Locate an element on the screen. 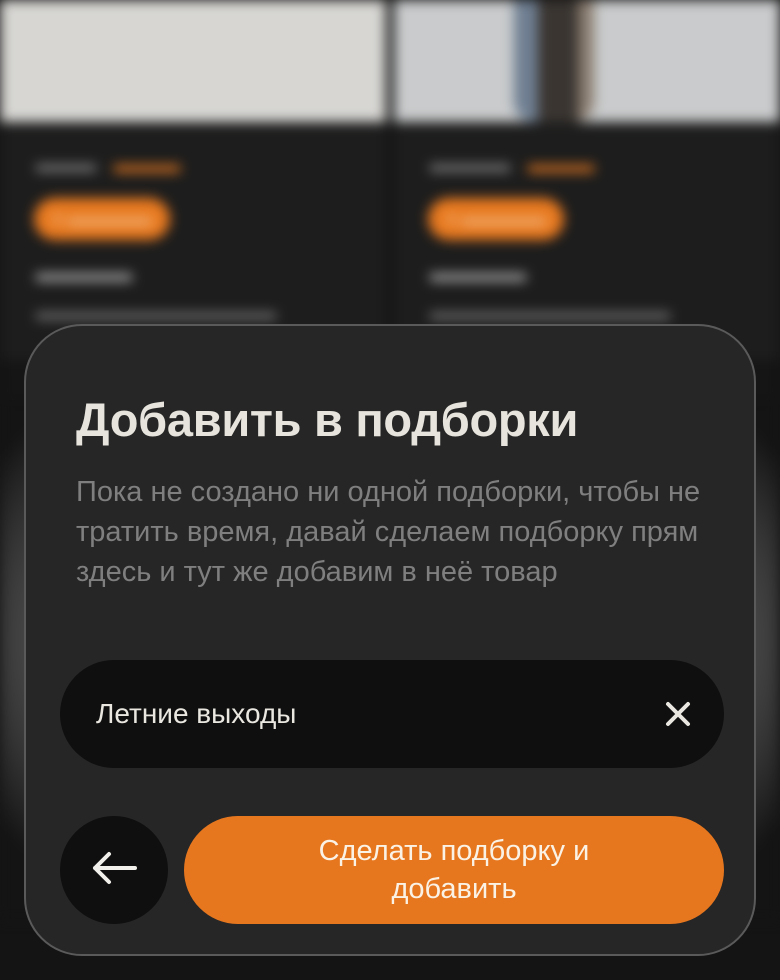 The height and width of the screenshot is (980, 780). collection-name-input is located at coordinates (356, 714).